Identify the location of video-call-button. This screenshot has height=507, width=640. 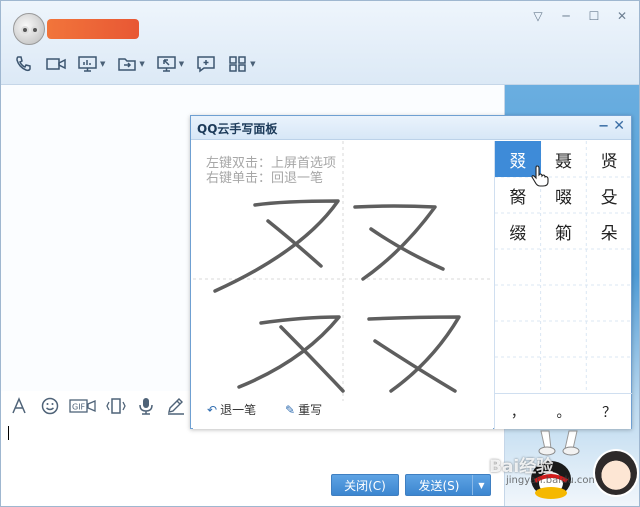
(56, 64).